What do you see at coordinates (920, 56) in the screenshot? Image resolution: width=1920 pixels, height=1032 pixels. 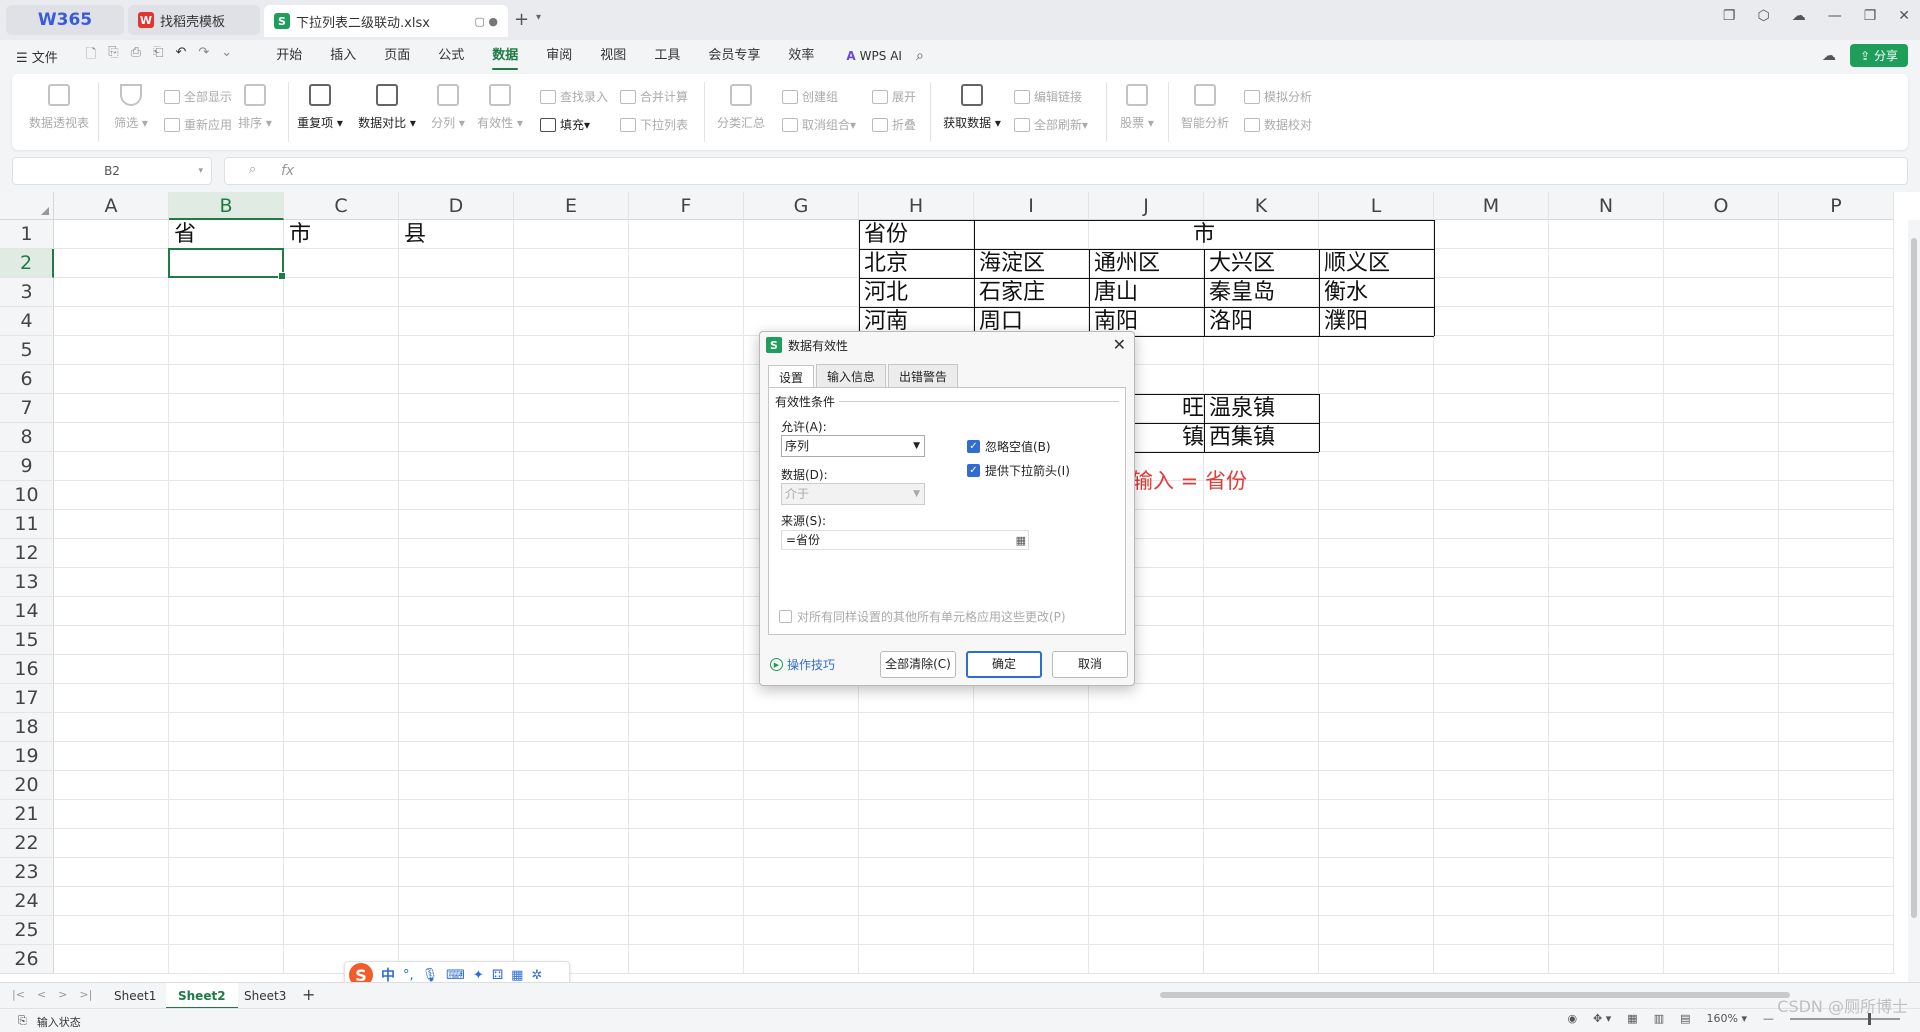 I see `search-icon: ⌕` at bounding box center [920, 56].